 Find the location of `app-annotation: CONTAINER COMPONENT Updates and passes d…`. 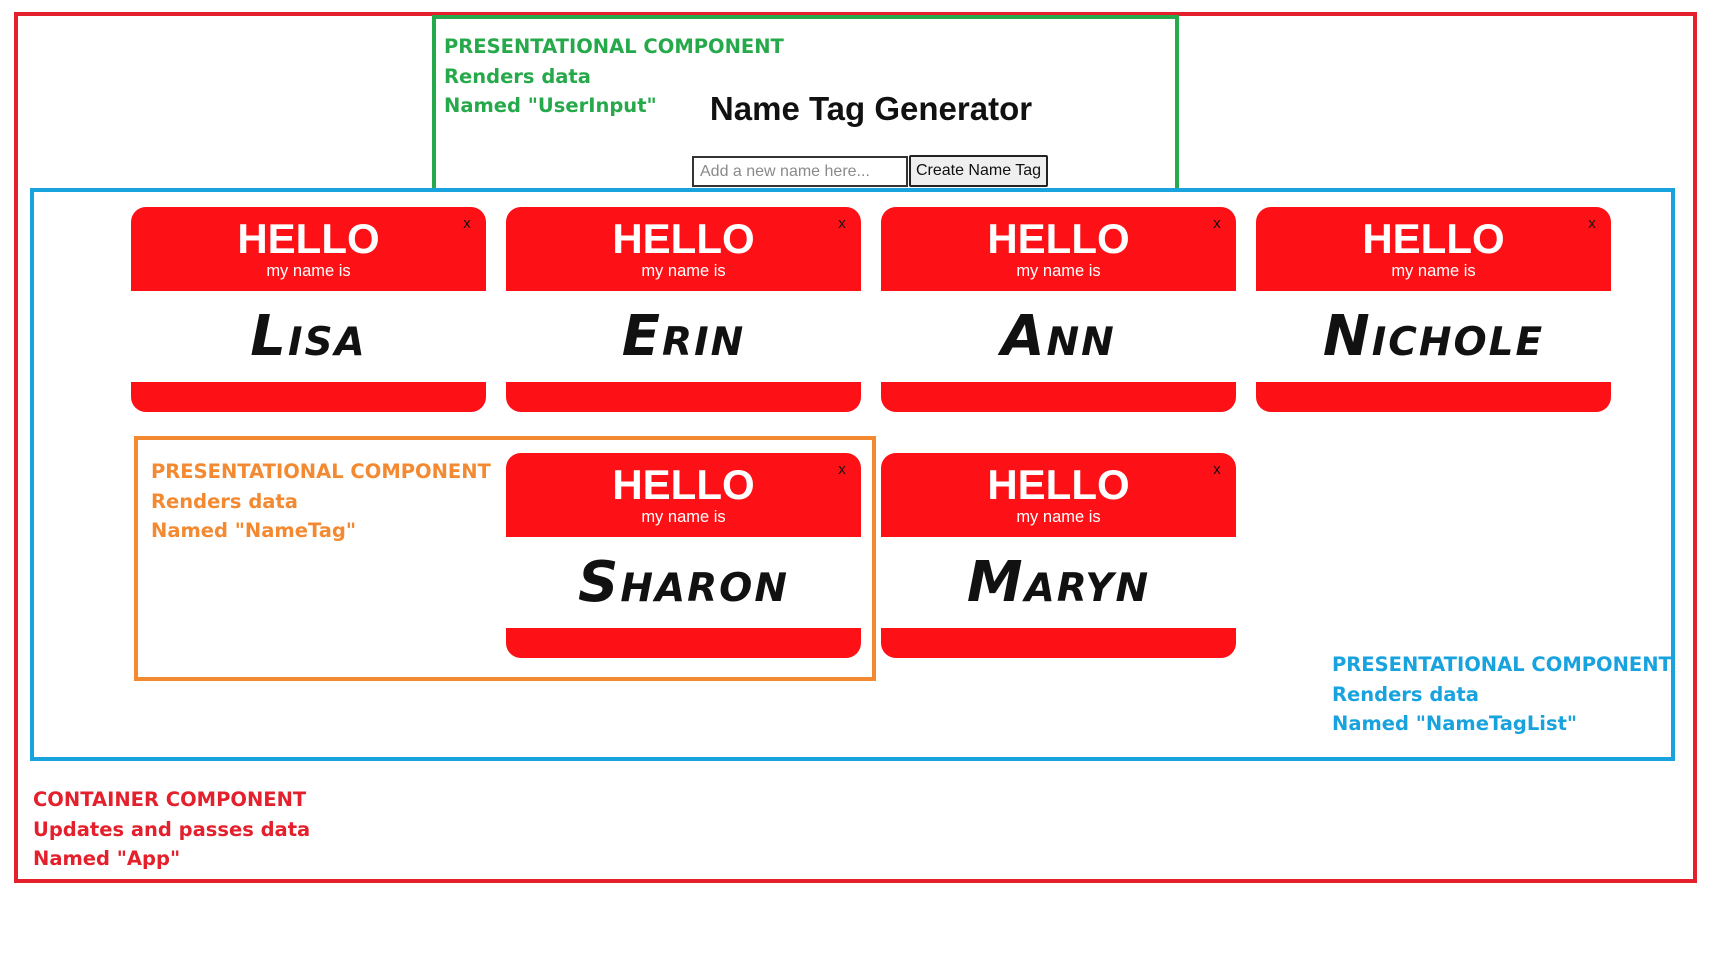

app-annotation: CONTAINER COMPONENT Updates and passes d… is located at coordinates (171, 829).